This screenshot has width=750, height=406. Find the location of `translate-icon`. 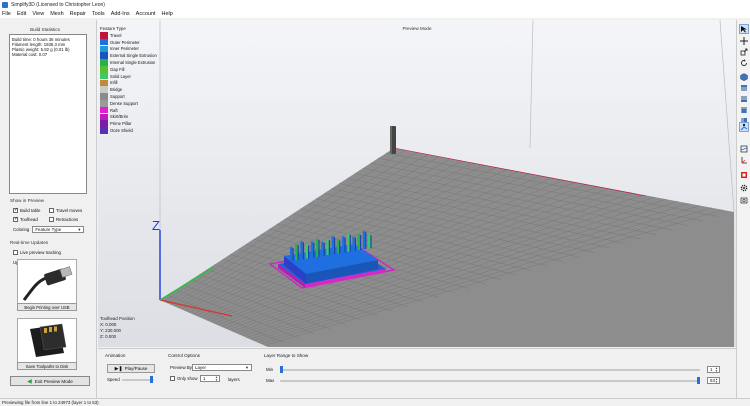

translate-icon is located at coordinates (744, 41).